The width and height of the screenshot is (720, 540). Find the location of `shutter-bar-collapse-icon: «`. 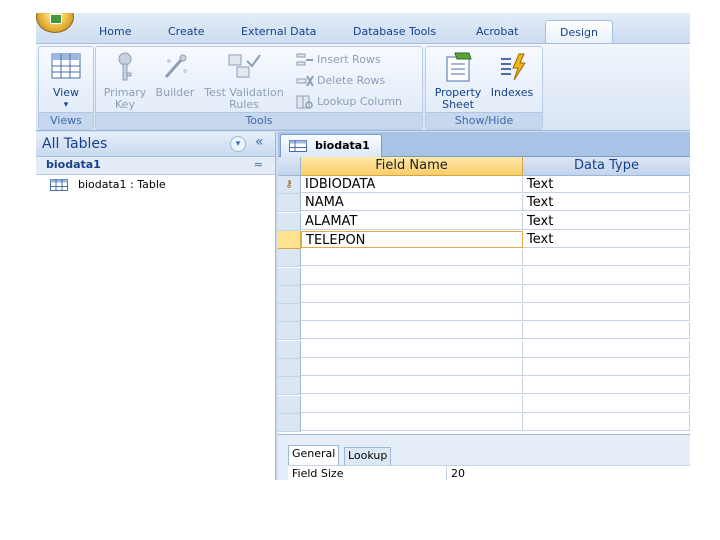

shutter-bar-collapse-icon: « is located at coordinates (259, 142).